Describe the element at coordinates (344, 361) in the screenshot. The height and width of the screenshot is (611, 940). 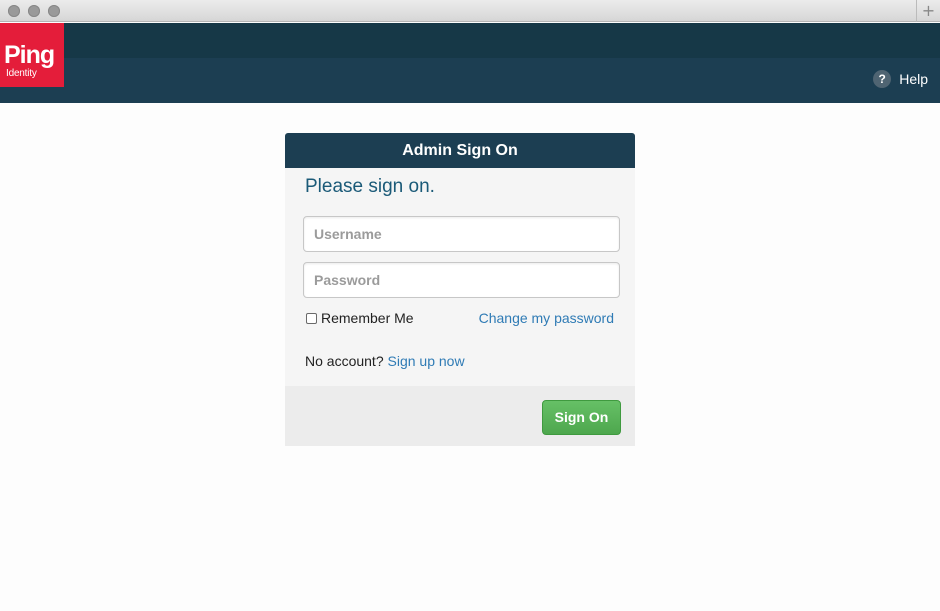
I see `no-account-text: No account?` at that location.